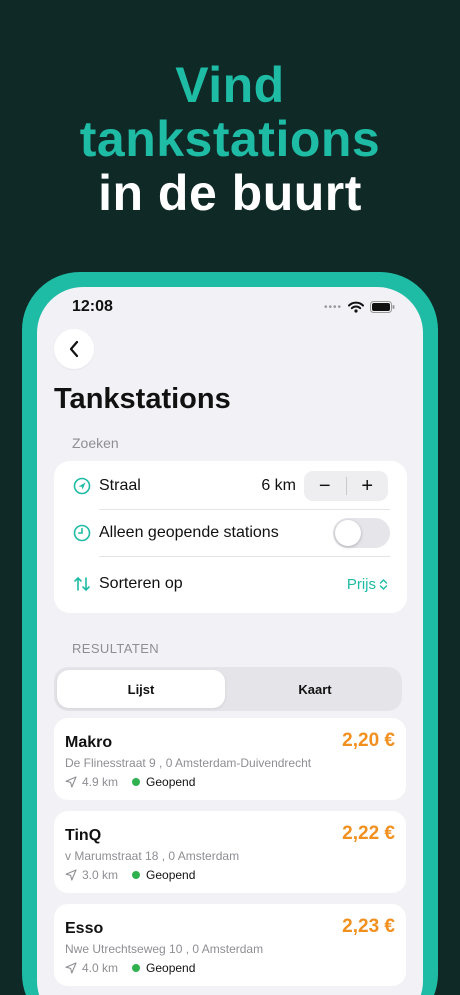  I want to click on tab-map: Kaart, so click(315, 689).